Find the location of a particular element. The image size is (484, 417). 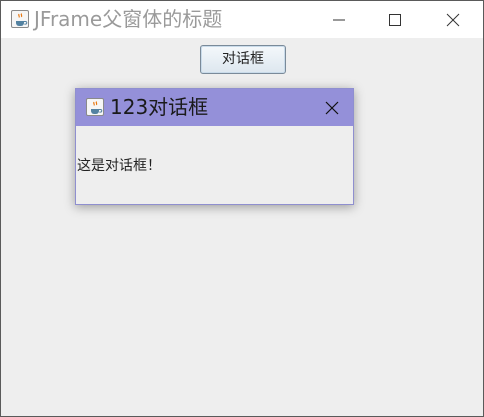

maximize-icon is located at coordinates (395, 20).